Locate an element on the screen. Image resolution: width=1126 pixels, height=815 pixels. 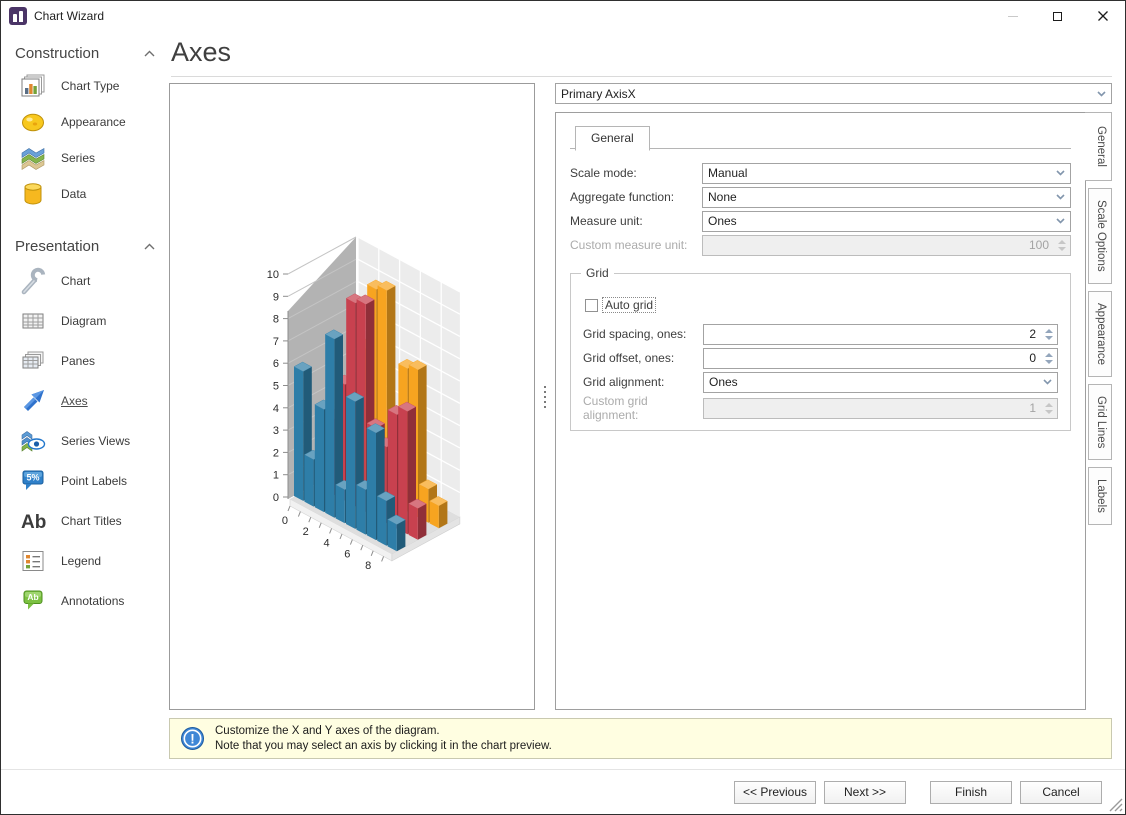
grid-offset-row: Grid offset, ones: 0 is located at coordinates (820, 358).